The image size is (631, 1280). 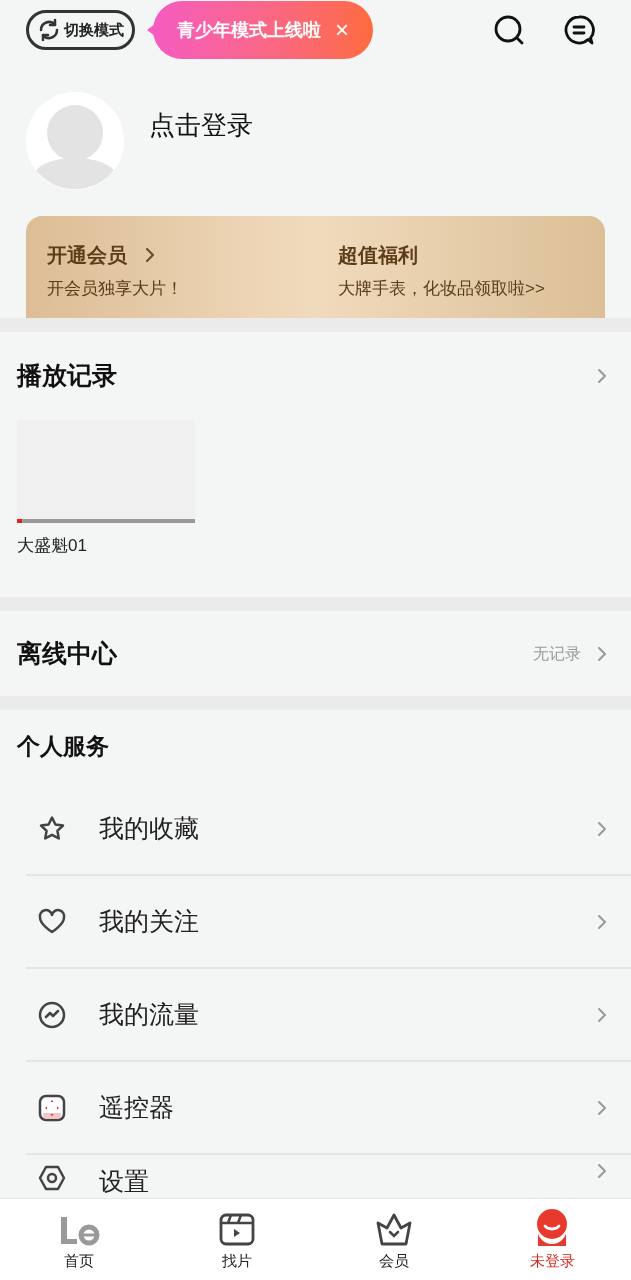 What do you see at coordinates (328, 1015) in the screenshot?
I see `list-item: 我的流量` at bounding box center [328, 1015].